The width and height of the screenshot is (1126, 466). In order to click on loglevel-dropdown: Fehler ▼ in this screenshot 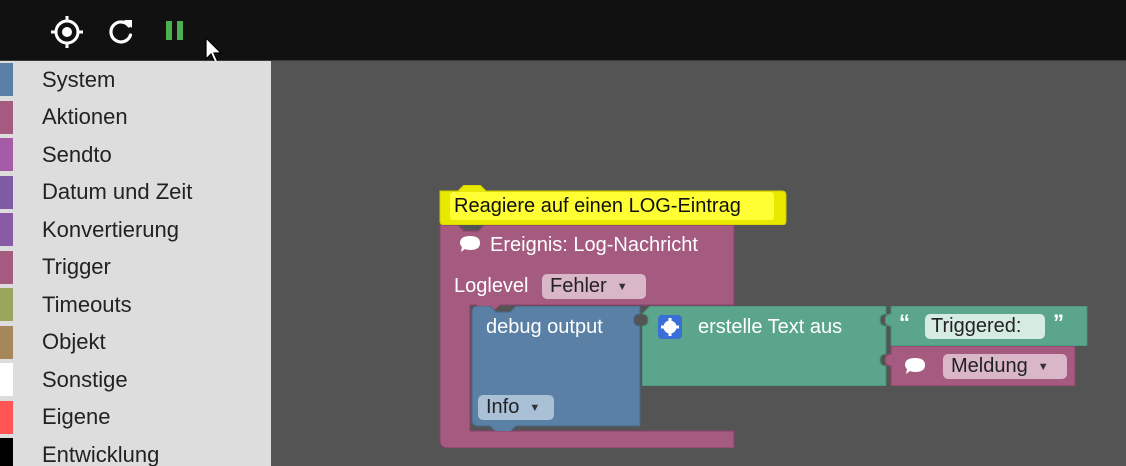, I will do `click(594, 286)`.